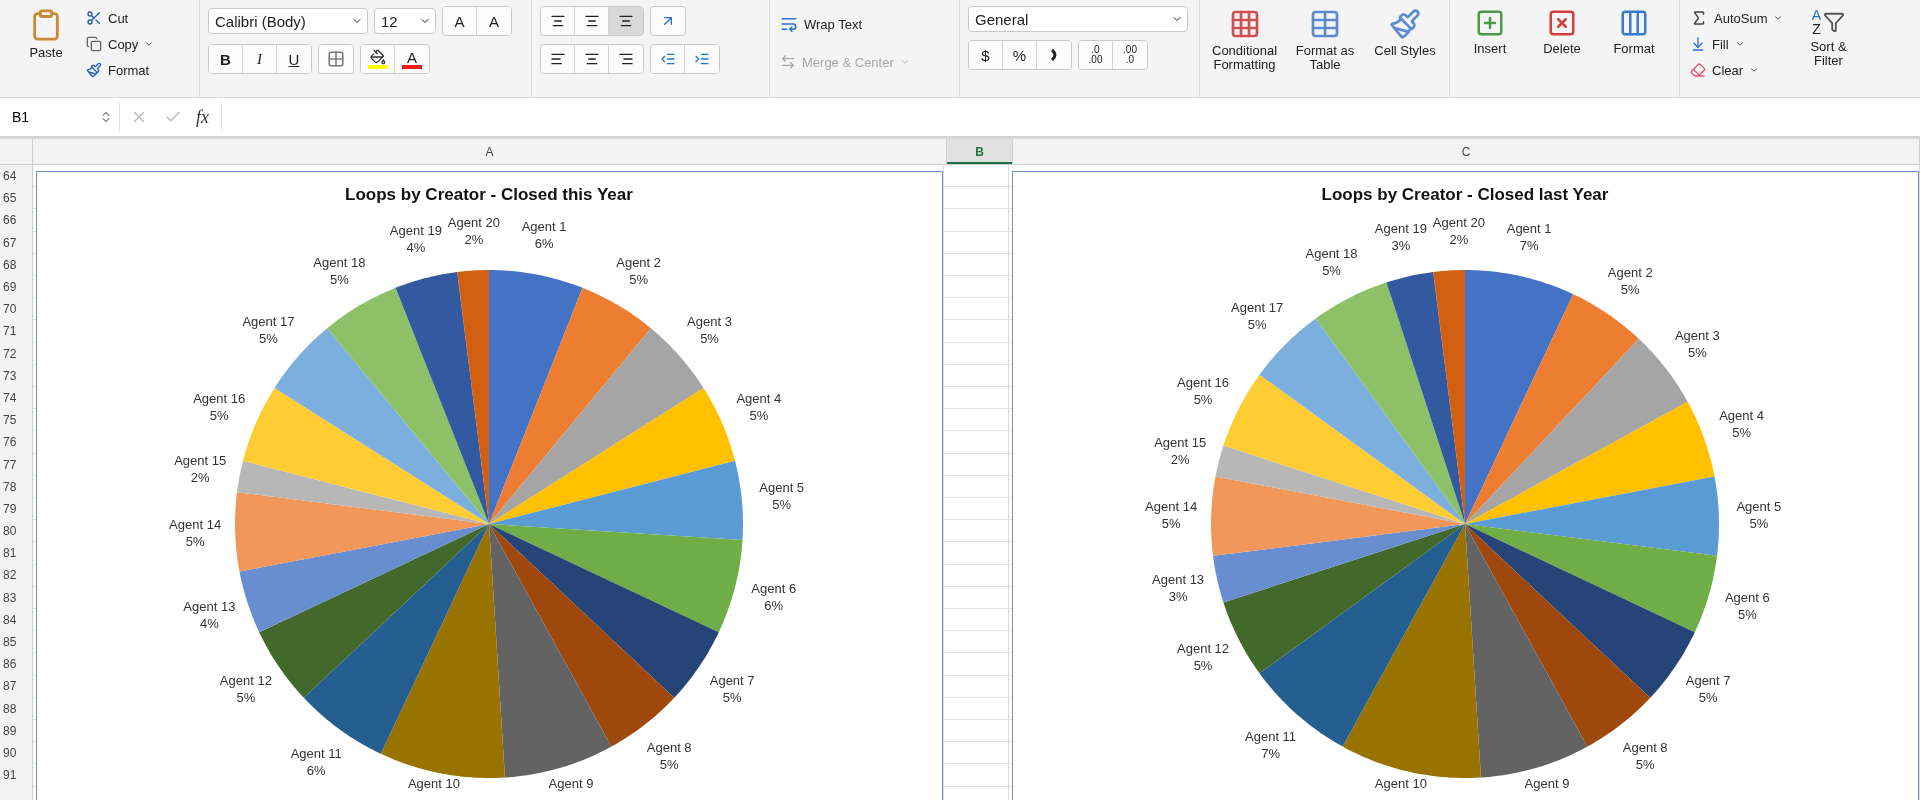 This screenshot has height=800, width=1920. I want to click on slice-label: Agent 3, so click(709, 321).